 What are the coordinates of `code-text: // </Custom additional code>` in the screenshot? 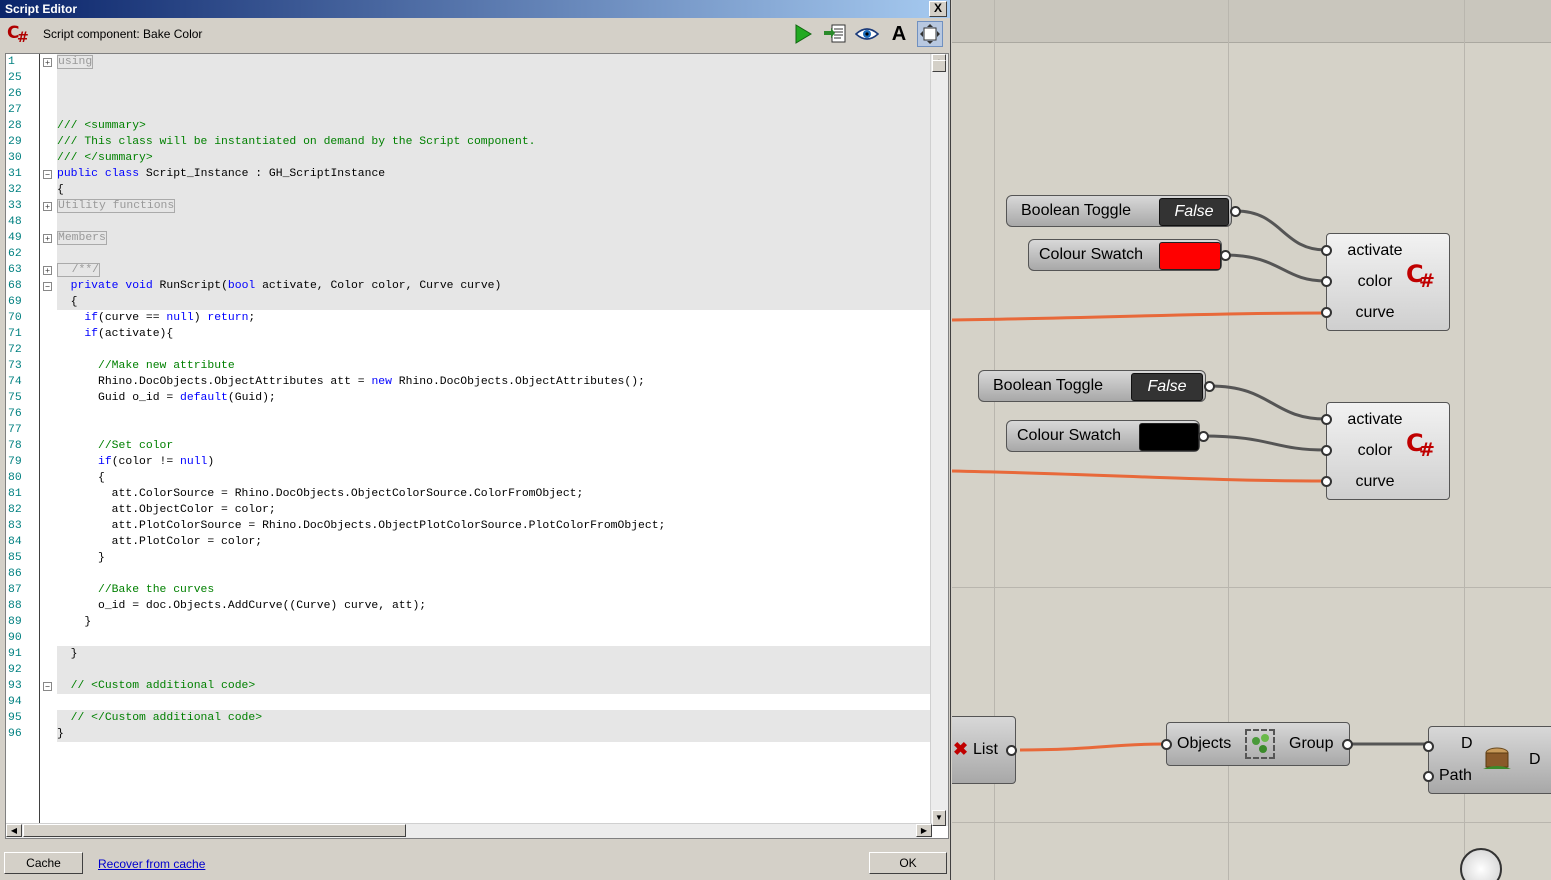 It's located at (160, 718).